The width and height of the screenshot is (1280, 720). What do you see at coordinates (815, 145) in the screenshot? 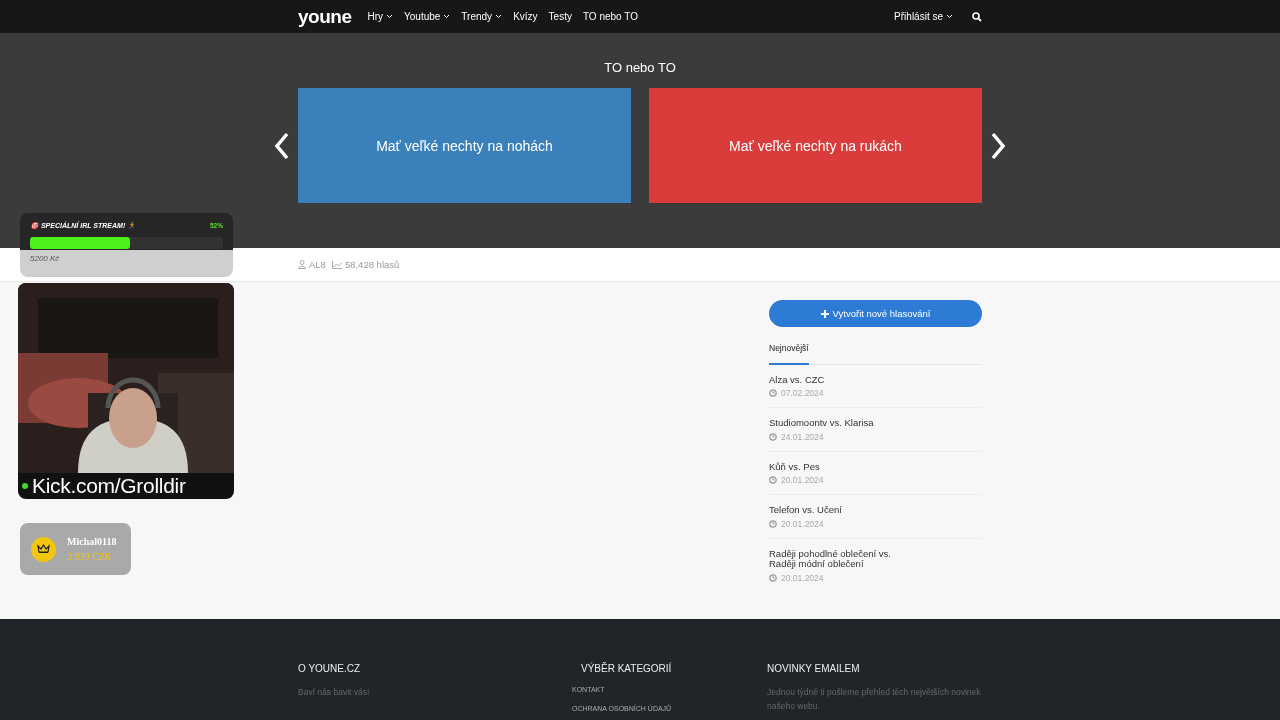
I see `option-card: Mať veľké nechty na rukách` at bounding box center [815, 145].